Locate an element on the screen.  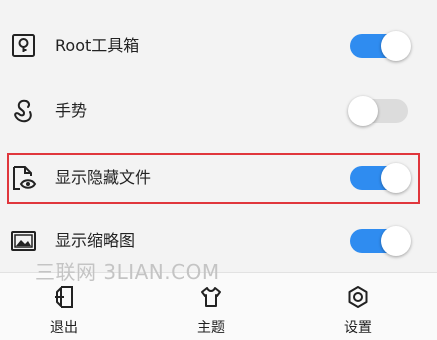
setting-label-root-toolbox: Root工具箱 is located at coordinates (97, 45).